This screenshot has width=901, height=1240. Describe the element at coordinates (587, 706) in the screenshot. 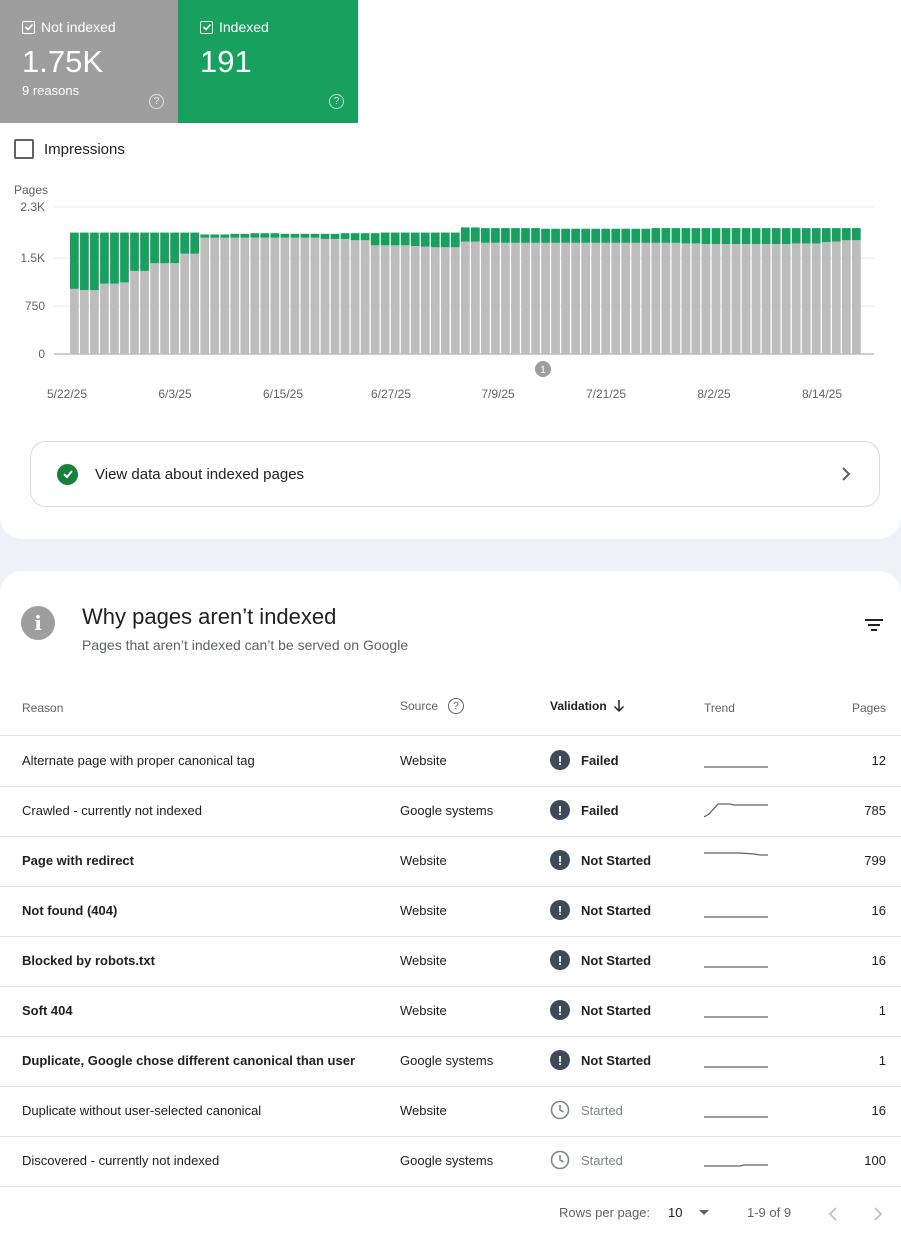

I see `header-validation: Validation` at that location.